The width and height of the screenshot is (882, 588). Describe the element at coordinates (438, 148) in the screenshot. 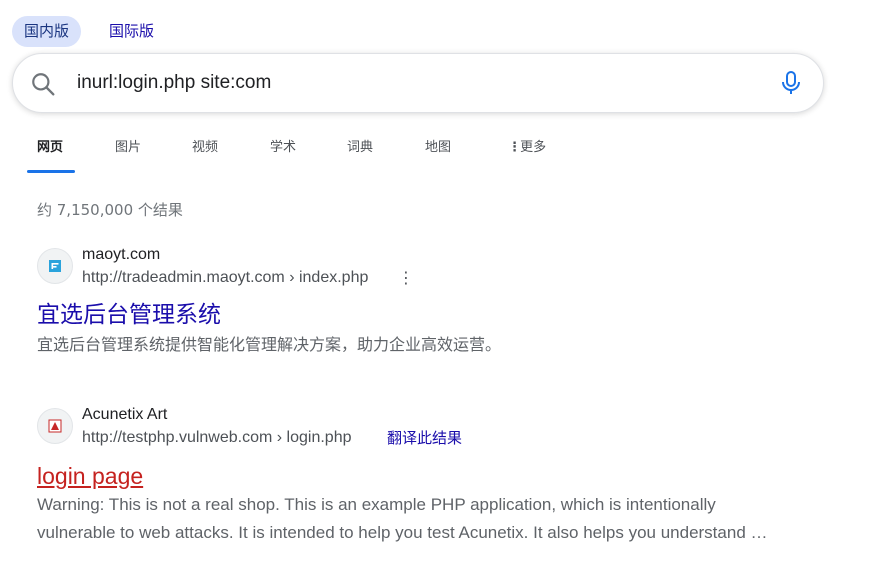

I see `tab-maps: 地图` at that location.